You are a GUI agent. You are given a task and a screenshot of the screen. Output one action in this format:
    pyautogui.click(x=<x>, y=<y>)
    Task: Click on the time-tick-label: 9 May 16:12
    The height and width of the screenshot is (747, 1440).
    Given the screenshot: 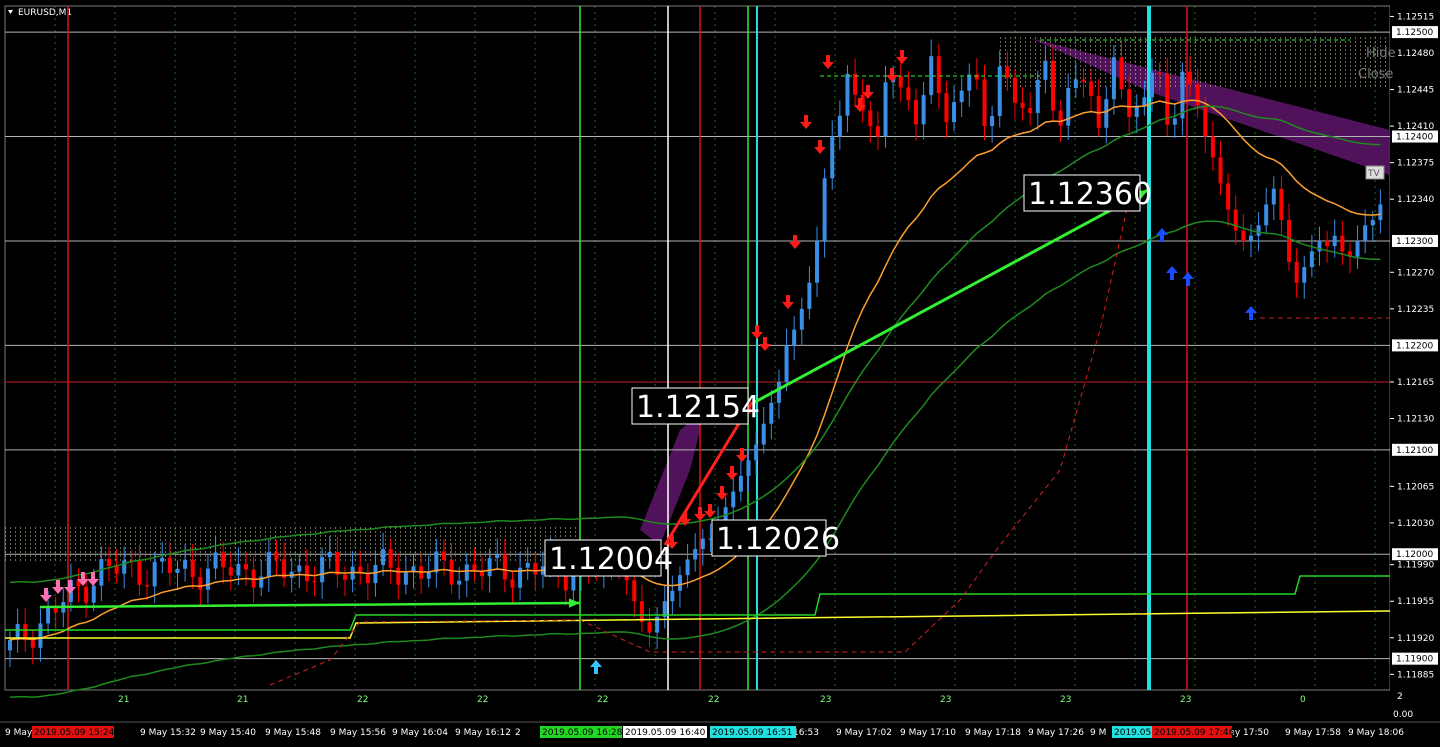 What is the action you would take?
    pyautogui.click(x=483, y=733)
    